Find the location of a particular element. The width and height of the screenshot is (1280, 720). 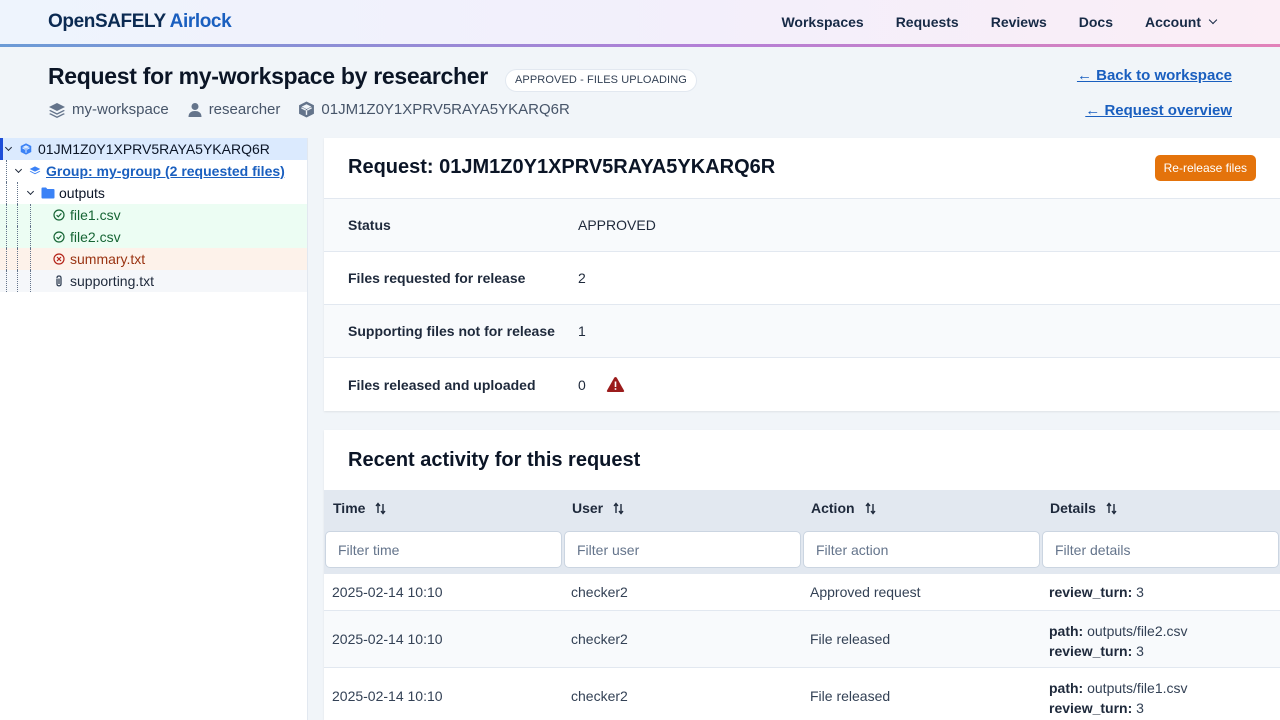

request-overview-link: ← Request overview is located at coordinates (1158, 110).